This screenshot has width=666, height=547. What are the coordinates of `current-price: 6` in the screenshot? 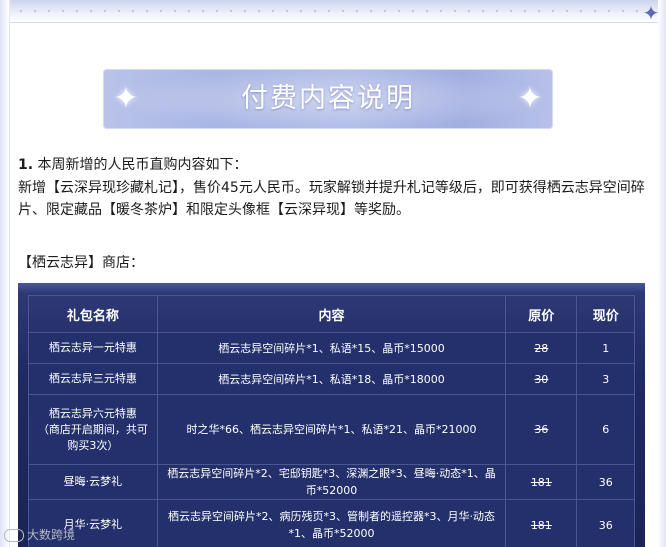 It's located at (605, 429).